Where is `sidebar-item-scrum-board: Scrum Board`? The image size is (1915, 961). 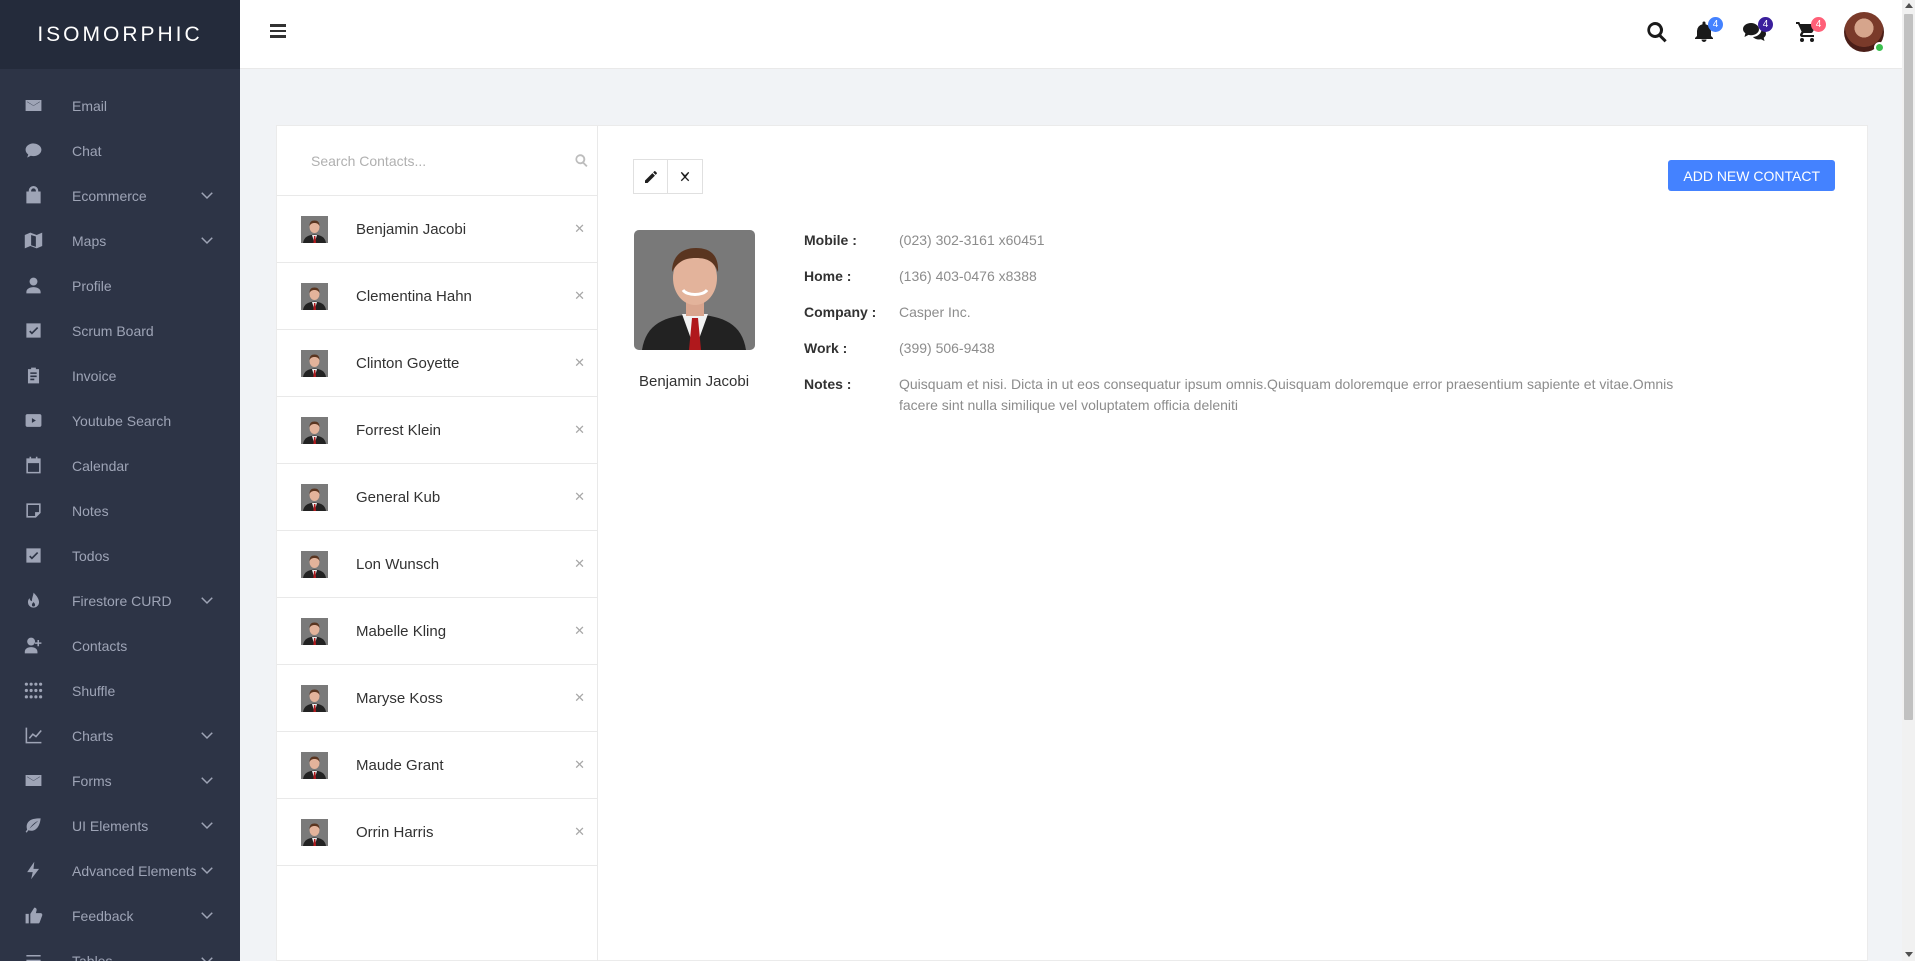 sidebar-item-scrum-board: Scrum Board is located at coordinates (120, 330).